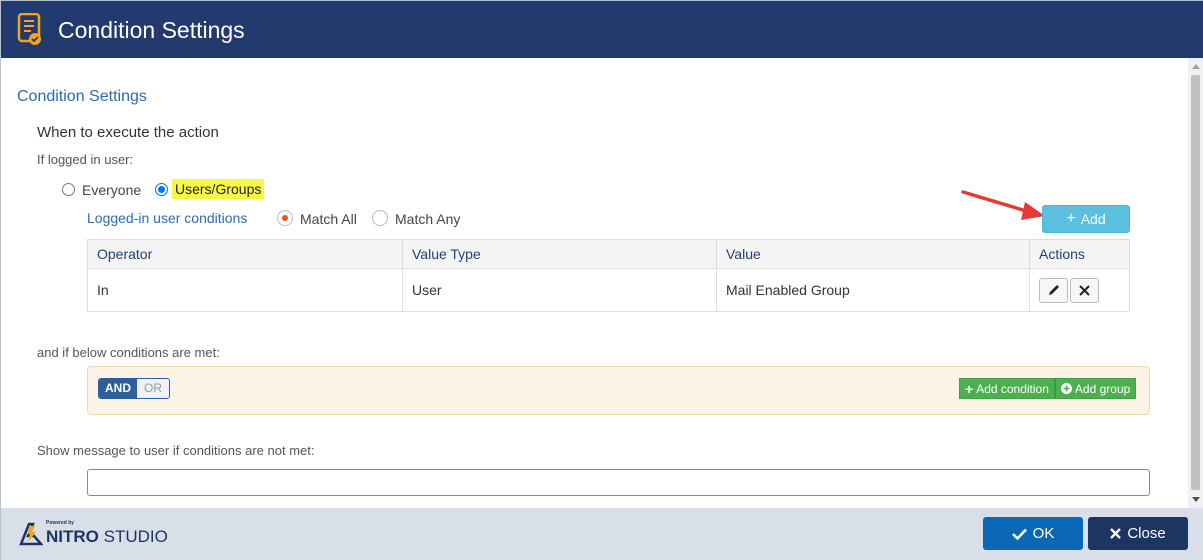 This screenshot has width=1203, height=560. I want to click on ok-label: OK, so click(1043, 533).